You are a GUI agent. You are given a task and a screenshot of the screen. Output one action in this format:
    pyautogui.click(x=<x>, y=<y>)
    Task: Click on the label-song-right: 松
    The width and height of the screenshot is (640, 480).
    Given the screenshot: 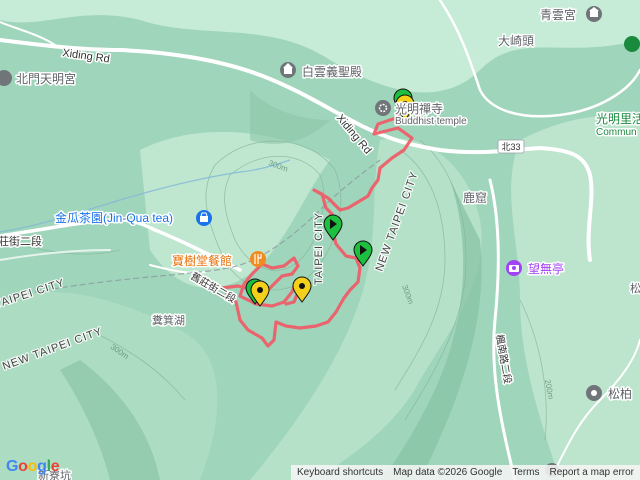 What is the action you would take?
    pyautogui.click(x=635, y=288)
    